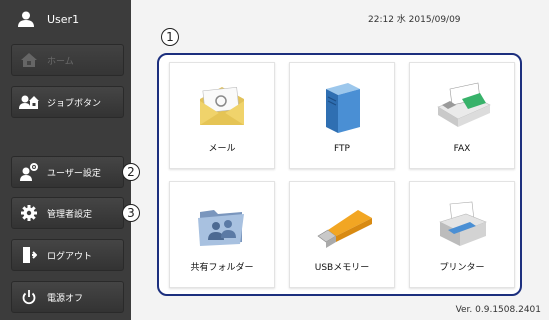  What do you see at coordinates (462, 149) in the screenshot?
I see `tile-fax-label: FAX` at bounding box center [462, 149].